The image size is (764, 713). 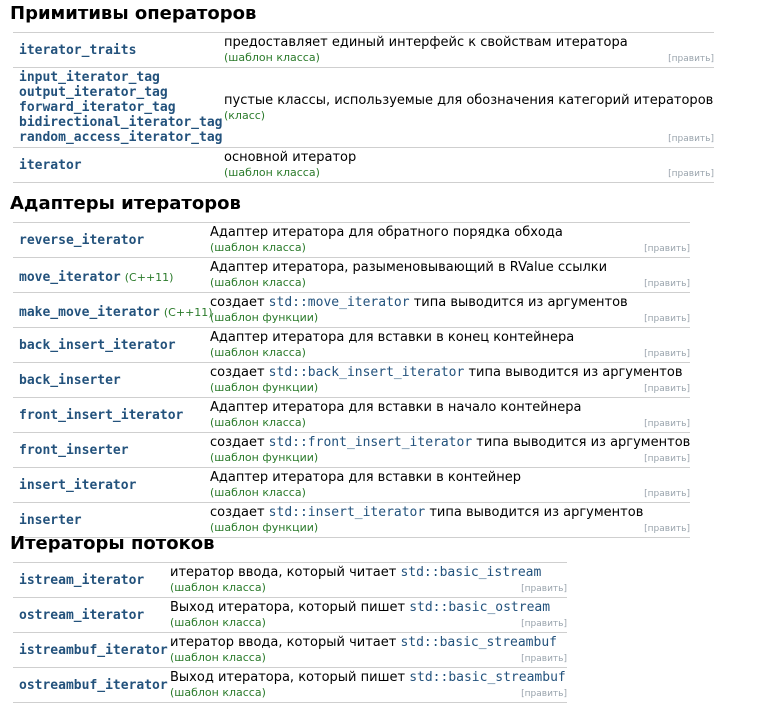 I want to click on name-cell: iterator_traits, so click(x=118, y=50).